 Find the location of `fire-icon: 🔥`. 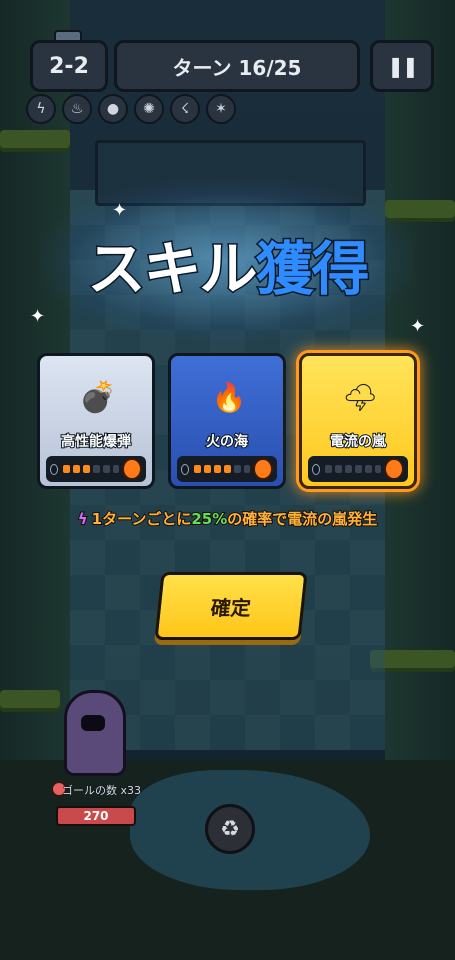

fire-icon: 🔥 is located at coordinates (229, 397).